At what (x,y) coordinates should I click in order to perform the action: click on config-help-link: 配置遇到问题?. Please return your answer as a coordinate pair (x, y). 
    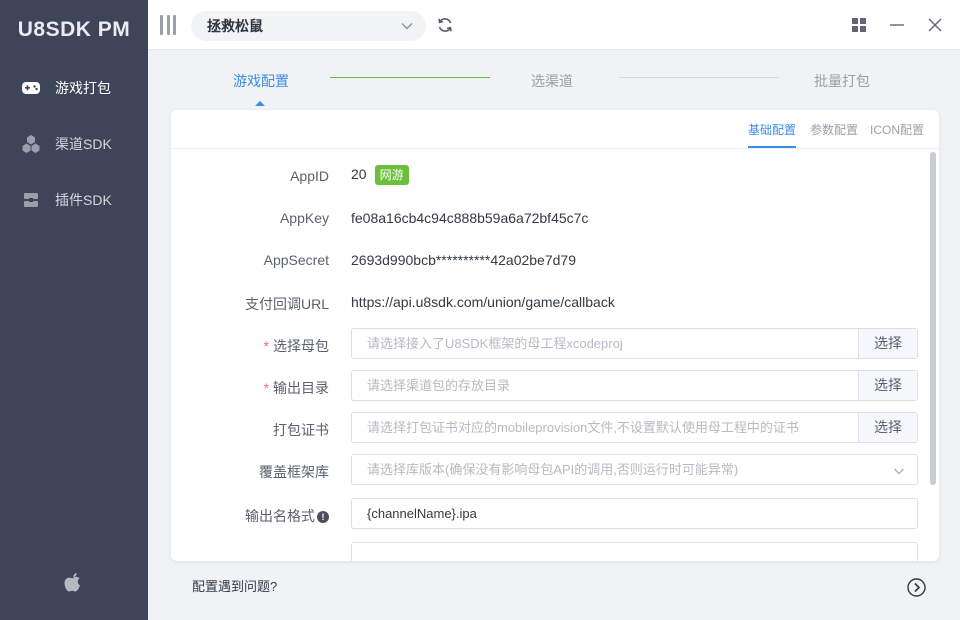
    Looking at the image, I should click on (234, 585).